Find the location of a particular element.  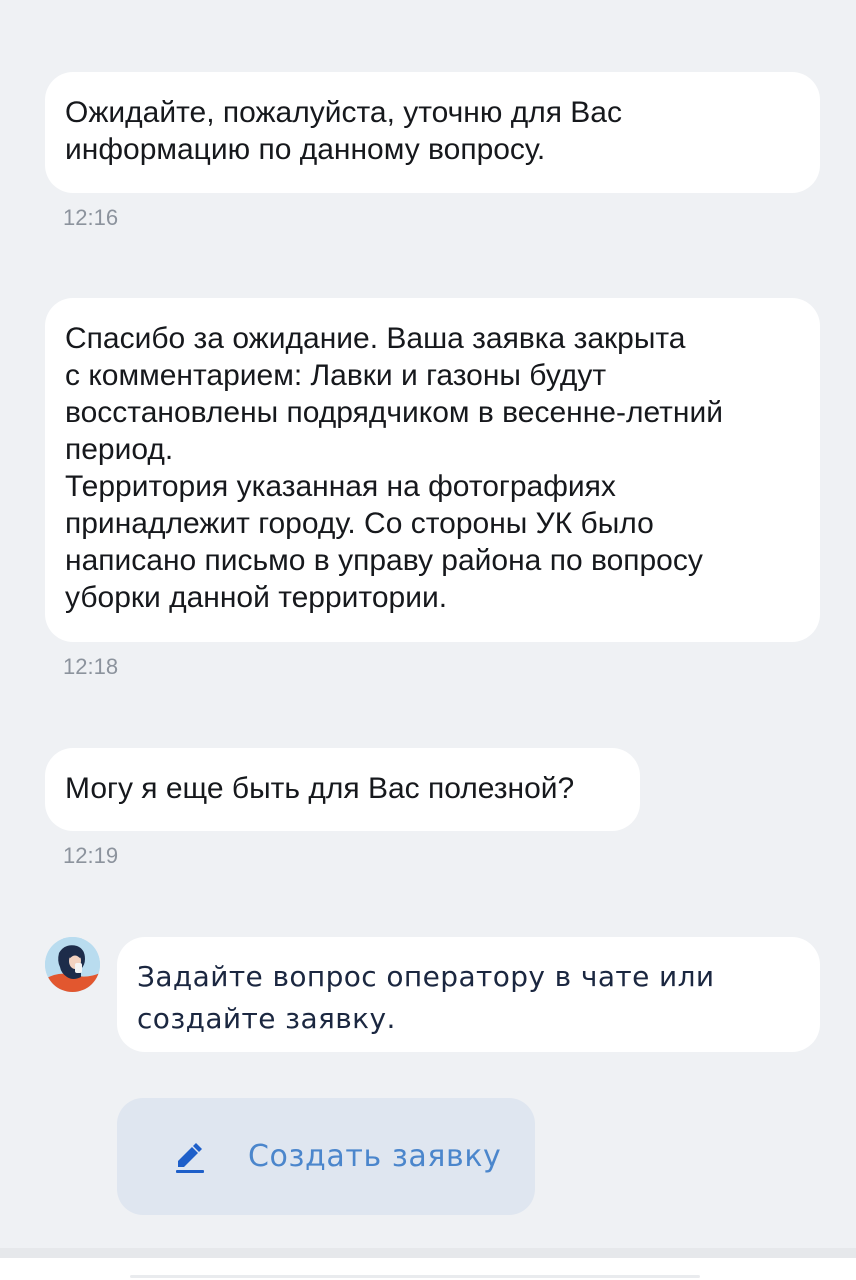

input-panel-edge is located at coordinates (428, 1264).